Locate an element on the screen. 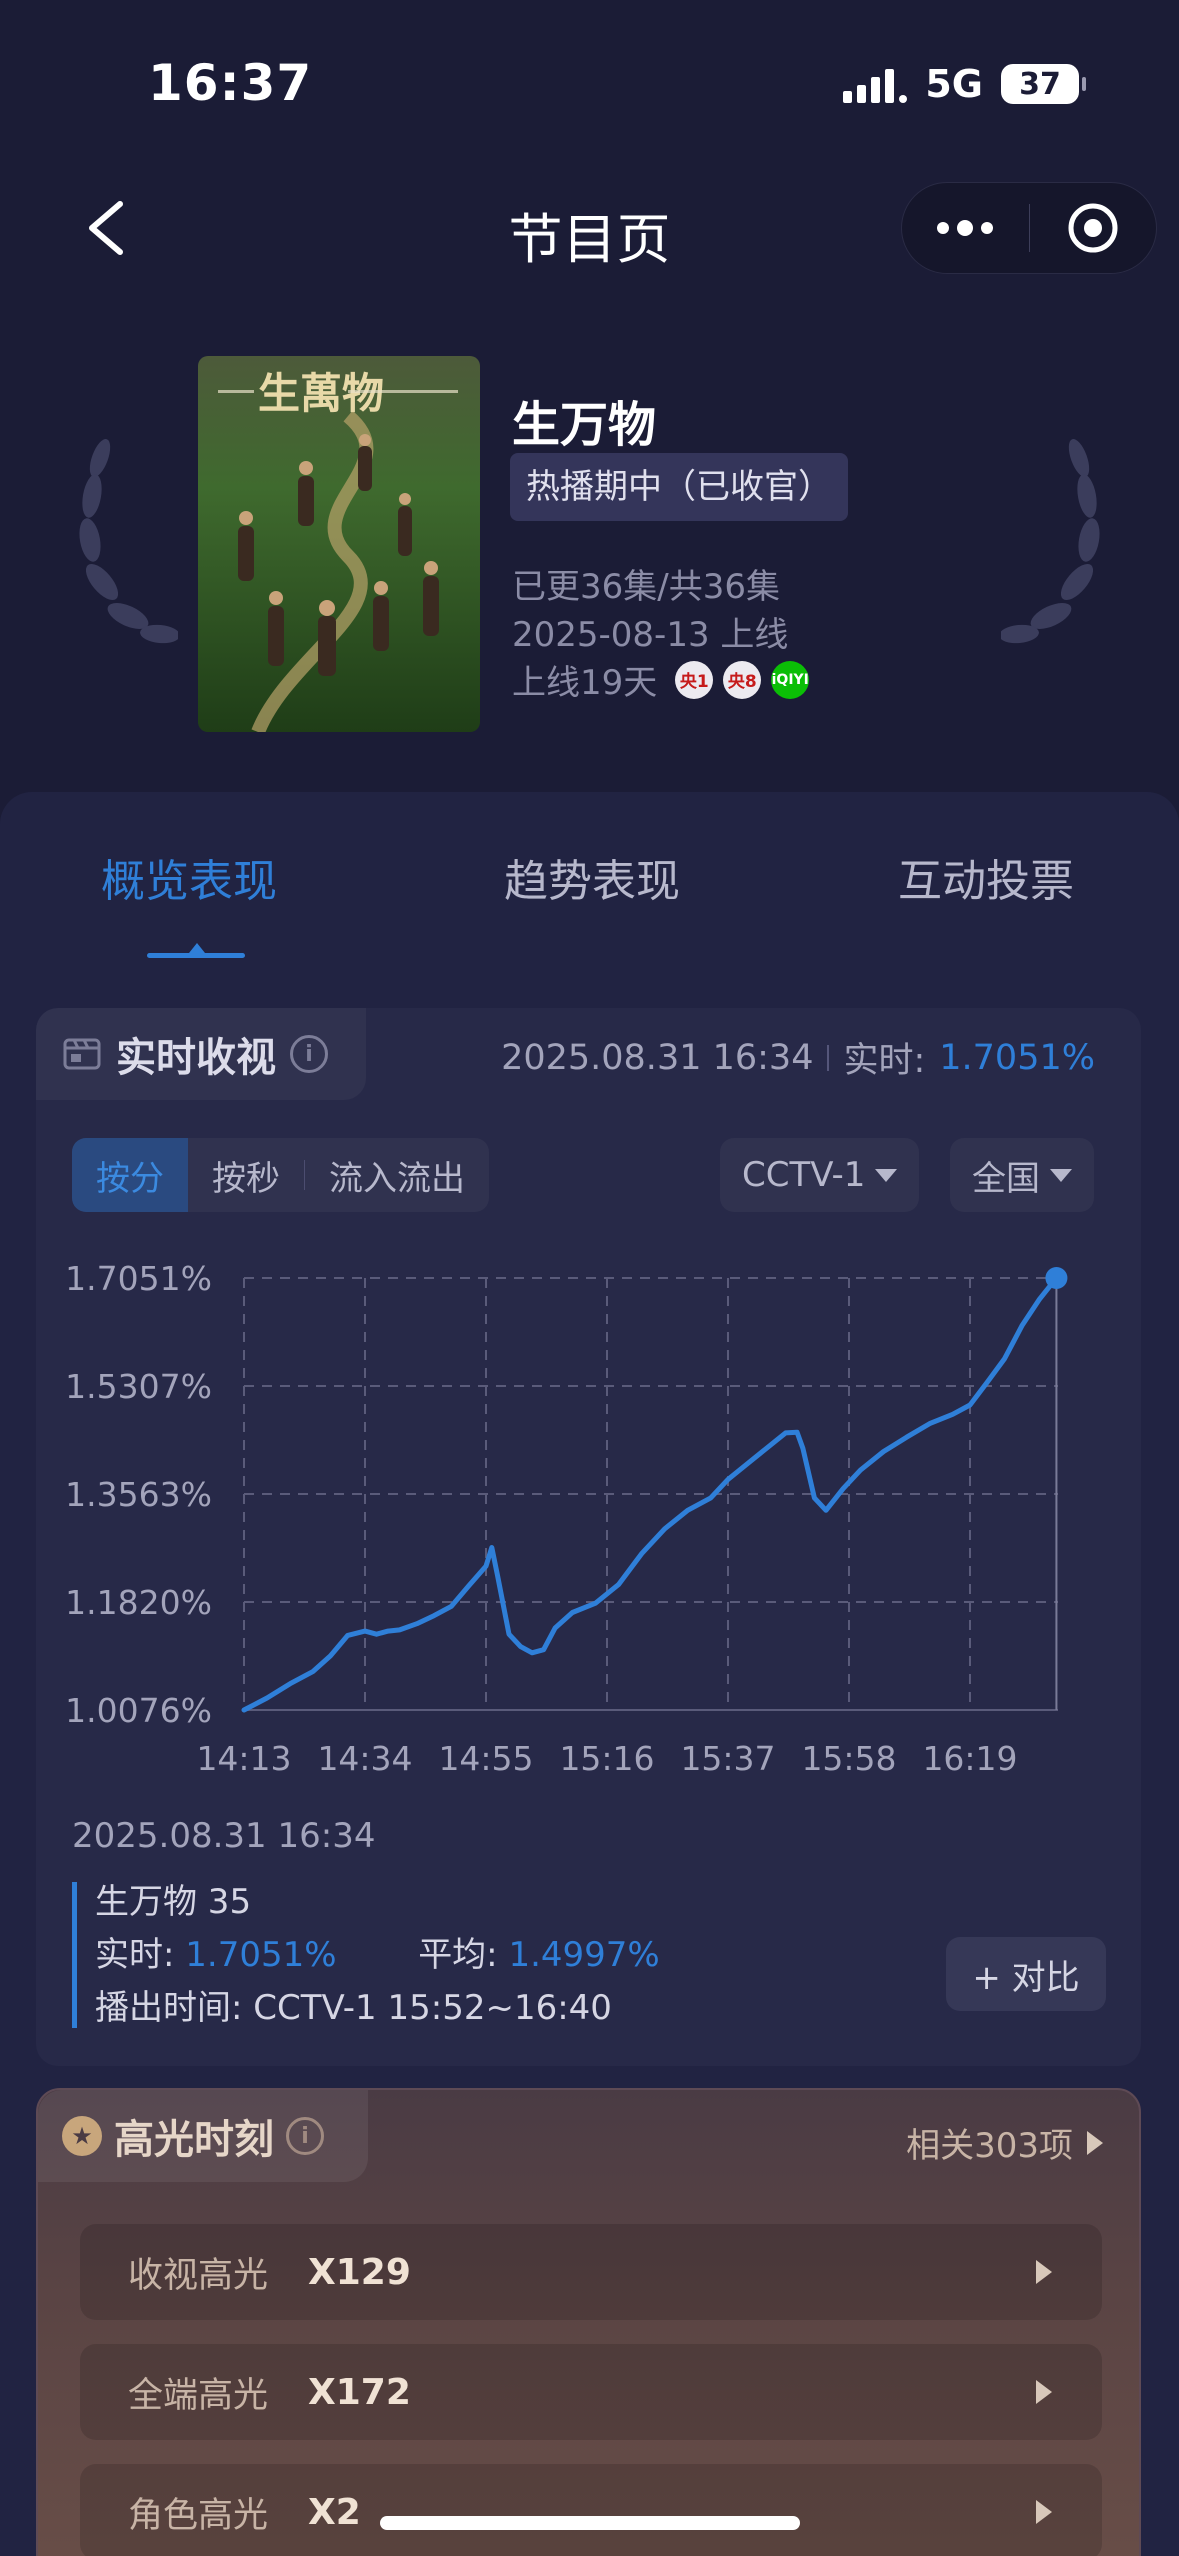  highlight-label: 收视高光 is located at coordinates (198, 2275).